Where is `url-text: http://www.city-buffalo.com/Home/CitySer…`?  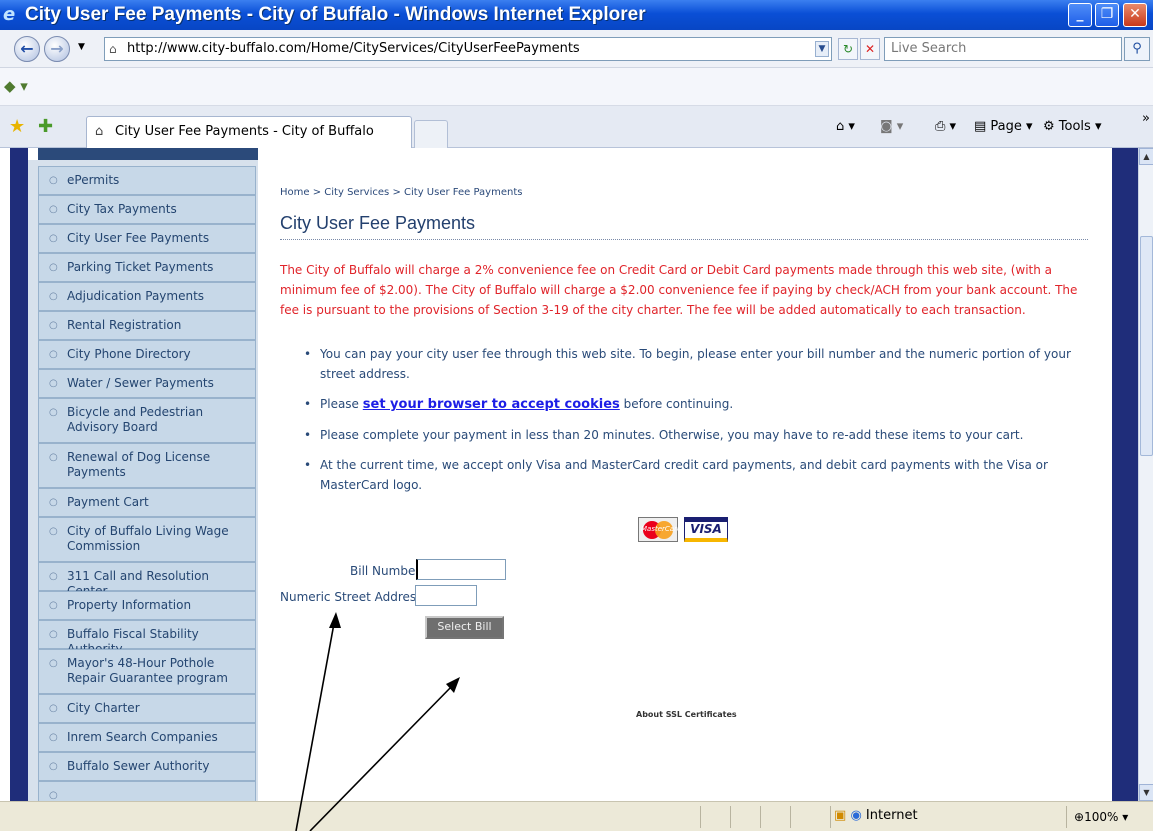
url-text: http://www.city-buffalo.com/Home/CitySer… is located at coordinates (353, 48).